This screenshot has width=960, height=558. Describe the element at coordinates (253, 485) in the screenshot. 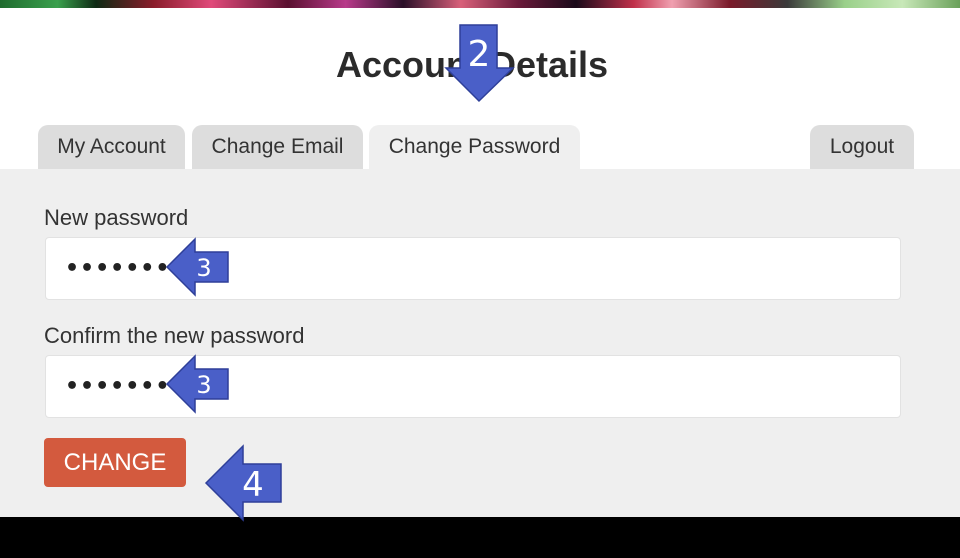

I see `step-4-number: 4` at that location.